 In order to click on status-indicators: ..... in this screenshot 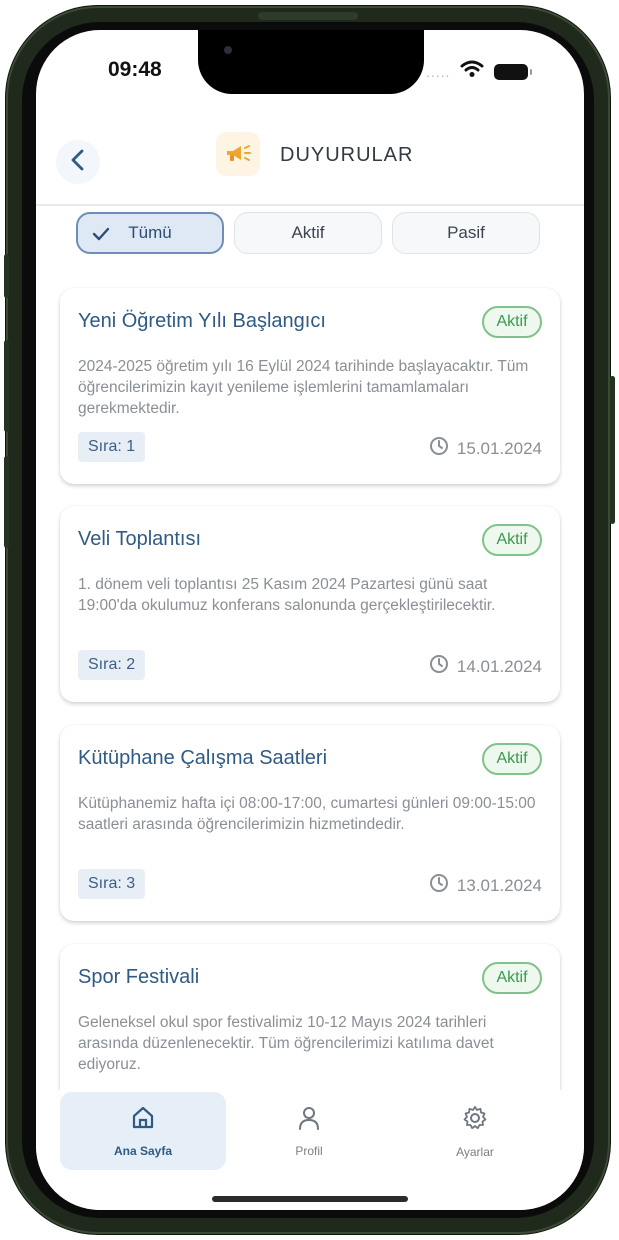, I will do `click(479, 71)`.